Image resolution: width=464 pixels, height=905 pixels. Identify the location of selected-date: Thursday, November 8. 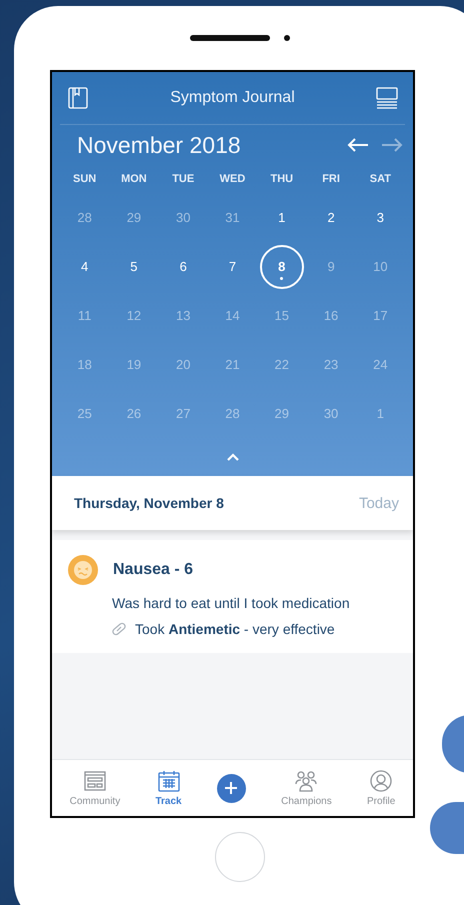
(149, 503).